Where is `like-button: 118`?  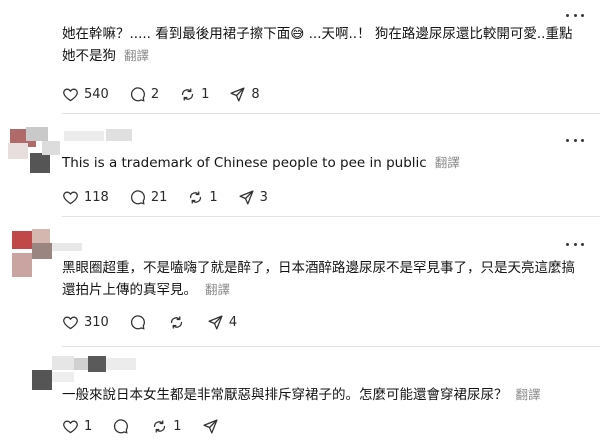 like-button: 118 is located at coordinates (85, 197).